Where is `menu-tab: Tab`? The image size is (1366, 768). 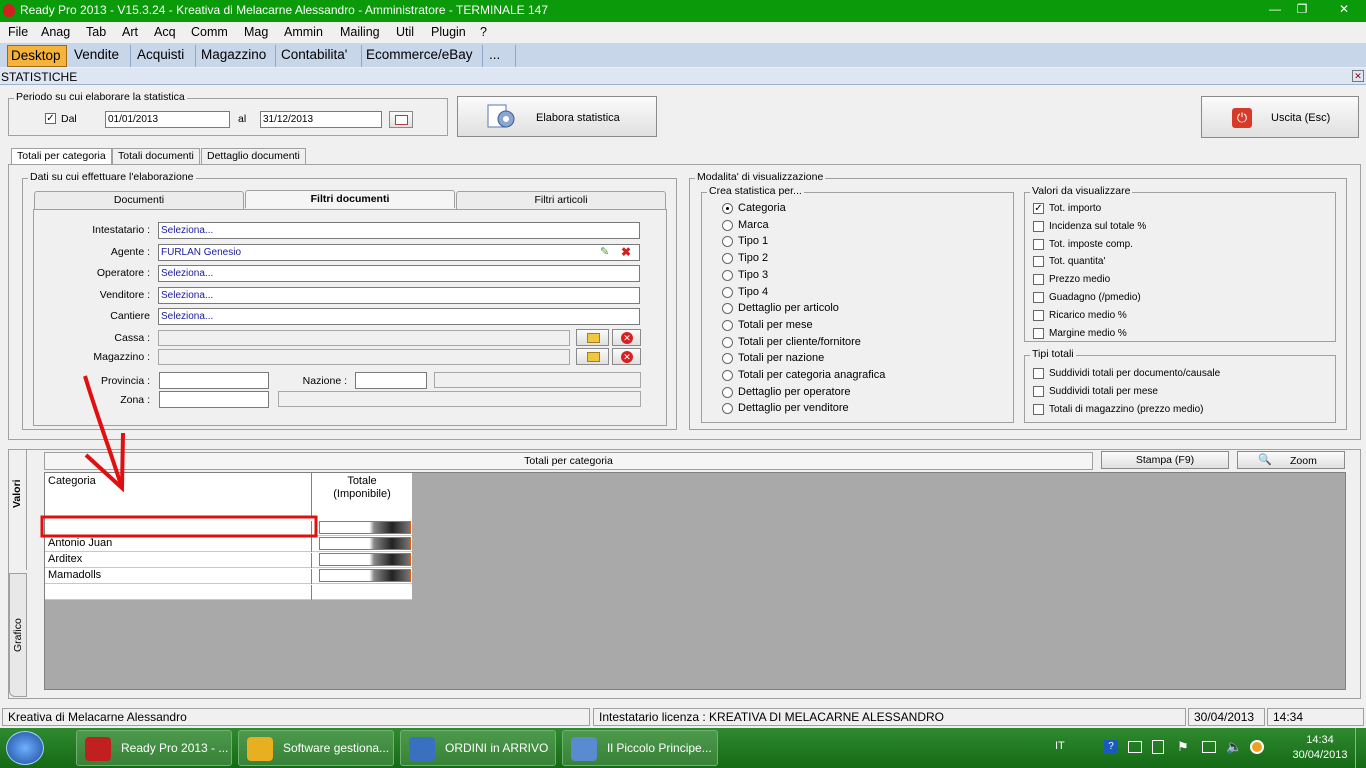 menu-tab: Tab is located at coordinates (96, 32).